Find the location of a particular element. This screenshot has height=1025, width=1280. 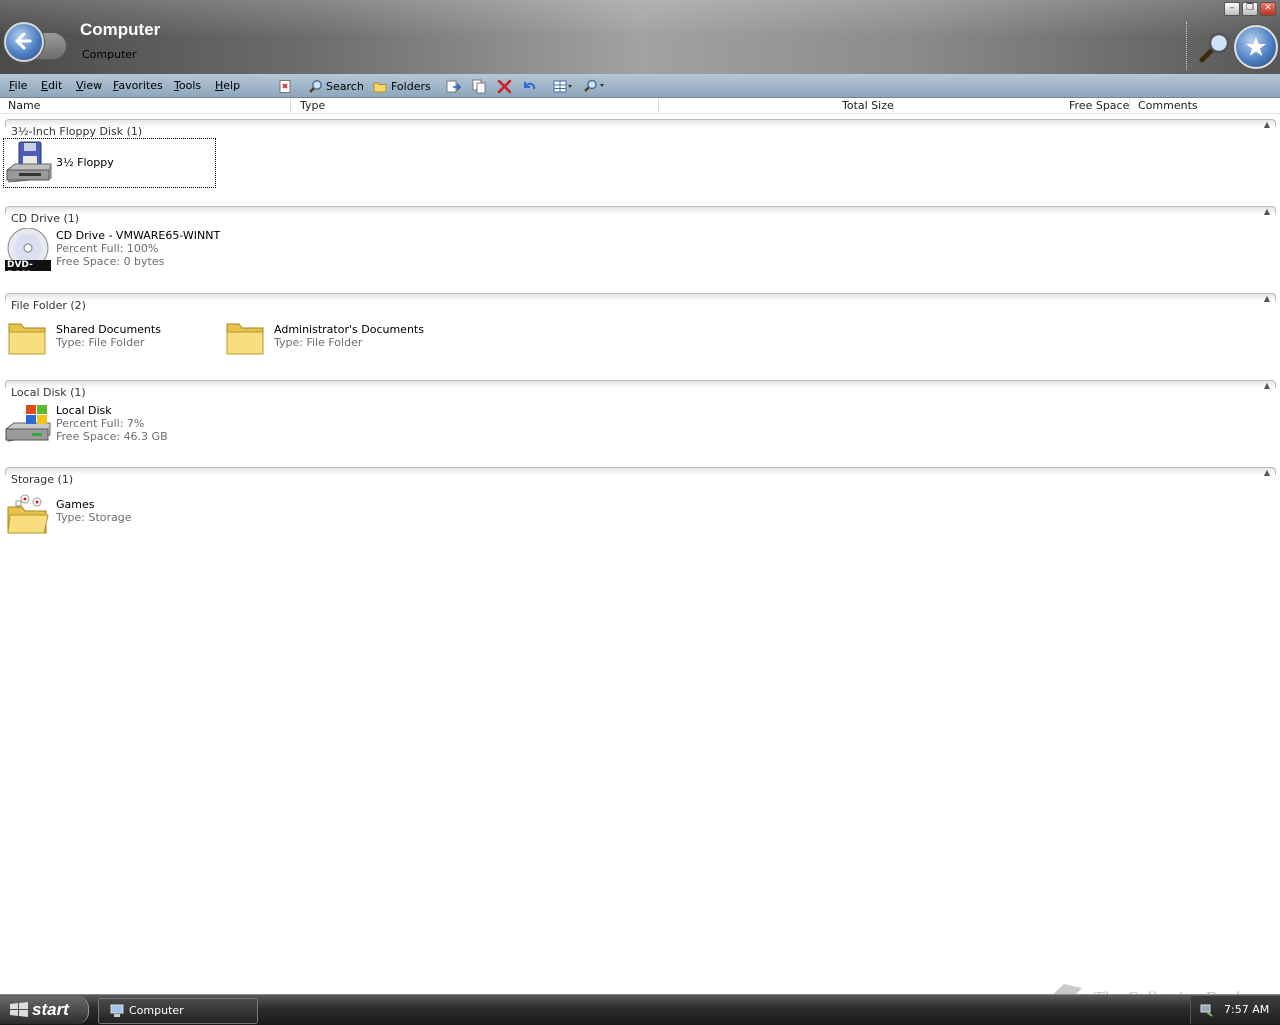

column-comments: Comments is located at coordinates (1168, 105).